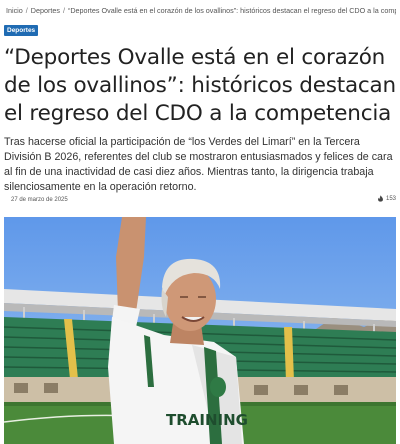  Describe the element at coordinates (39, 200) in the screenshot. I see `publish-date: 27 de marzo de 2025` at that location.